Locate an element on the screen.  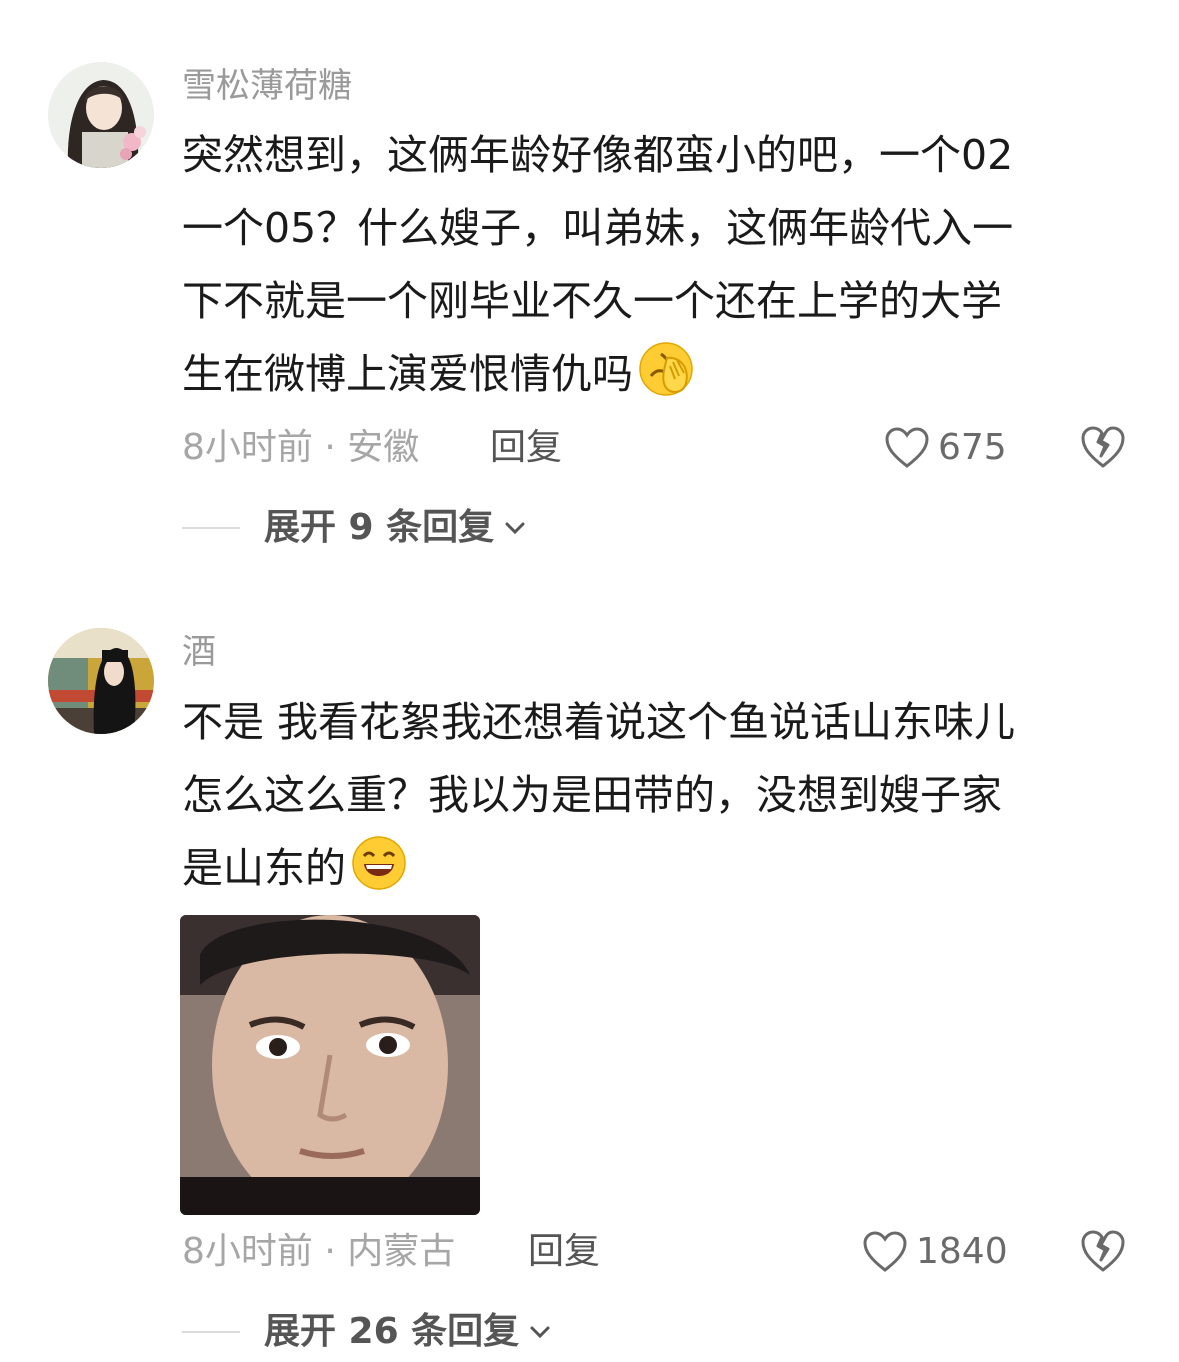
grinning-squint-emoji is located at coordinates (379, 874).